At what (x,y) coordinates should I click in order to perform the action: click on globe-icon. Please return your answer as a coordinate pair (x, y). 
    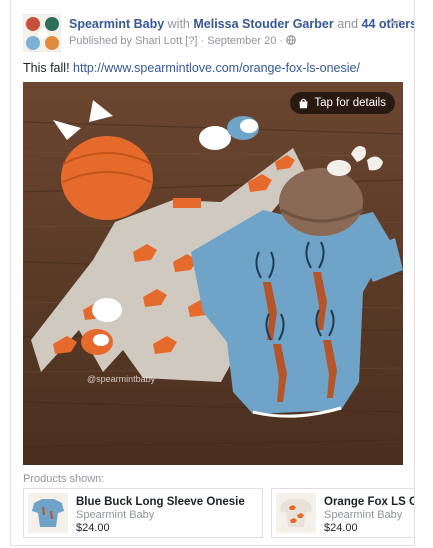
    Looking at the image, I should click on (291, 40).